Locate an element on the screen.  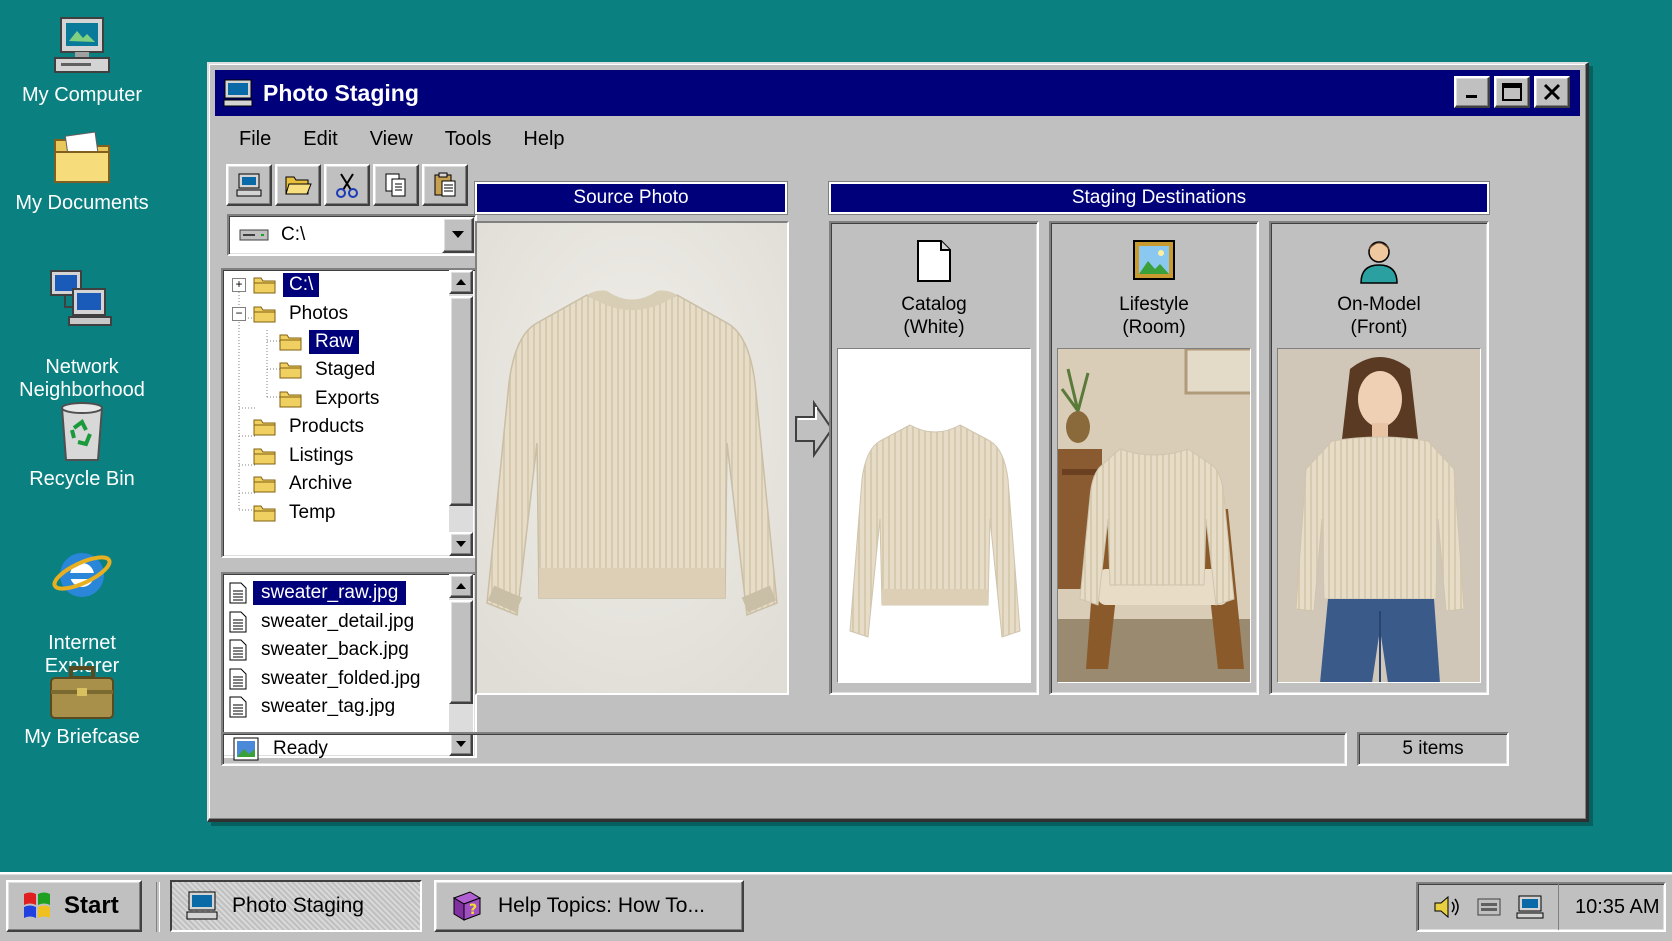
blank-page-icon is located at coordinates (934, 261).